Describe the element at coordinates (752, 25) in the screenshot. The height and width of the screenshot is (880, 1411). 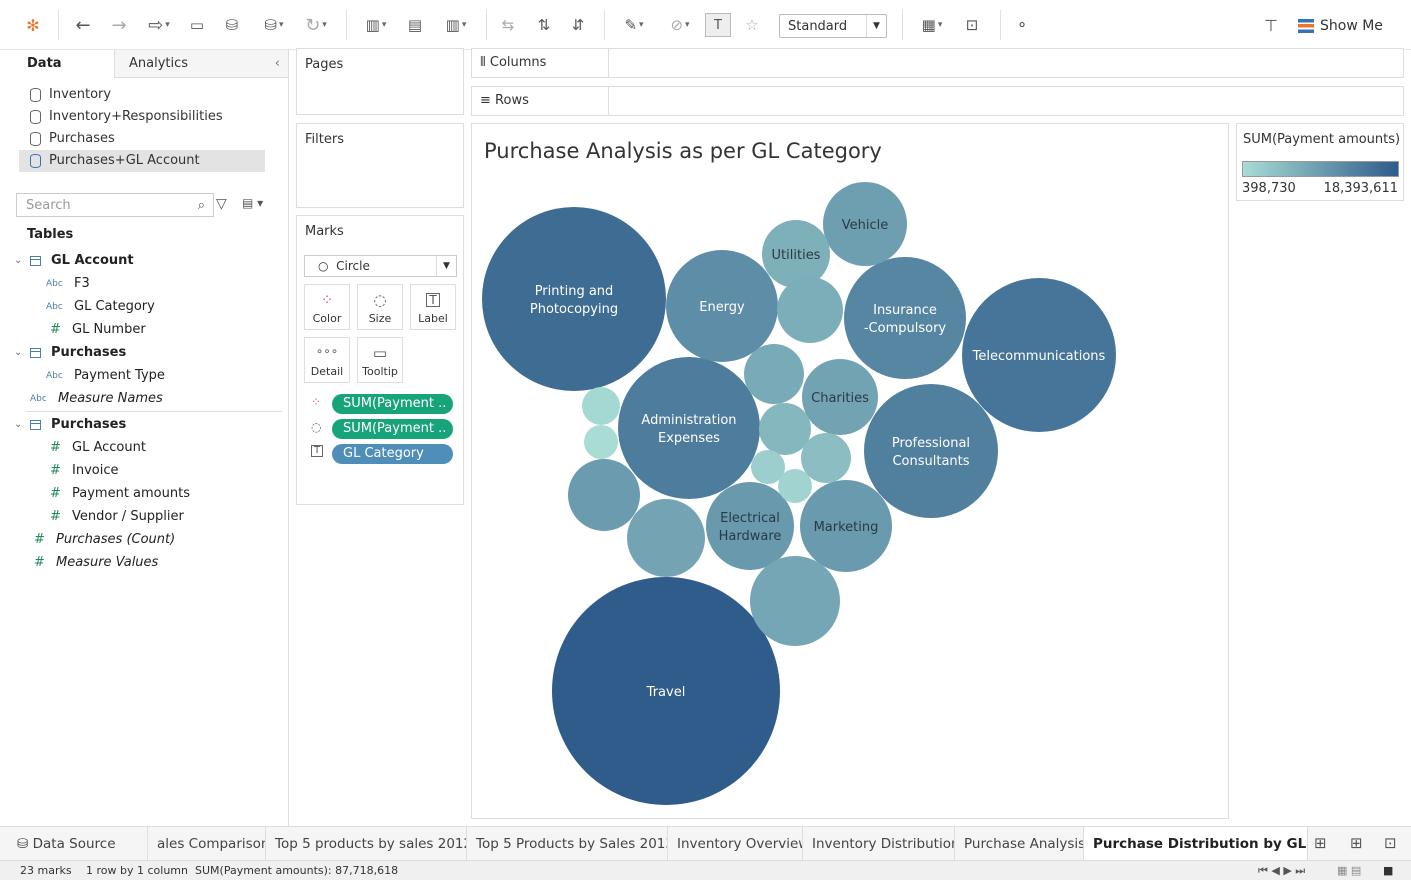
I see `pin-icon: ☆` at that location.